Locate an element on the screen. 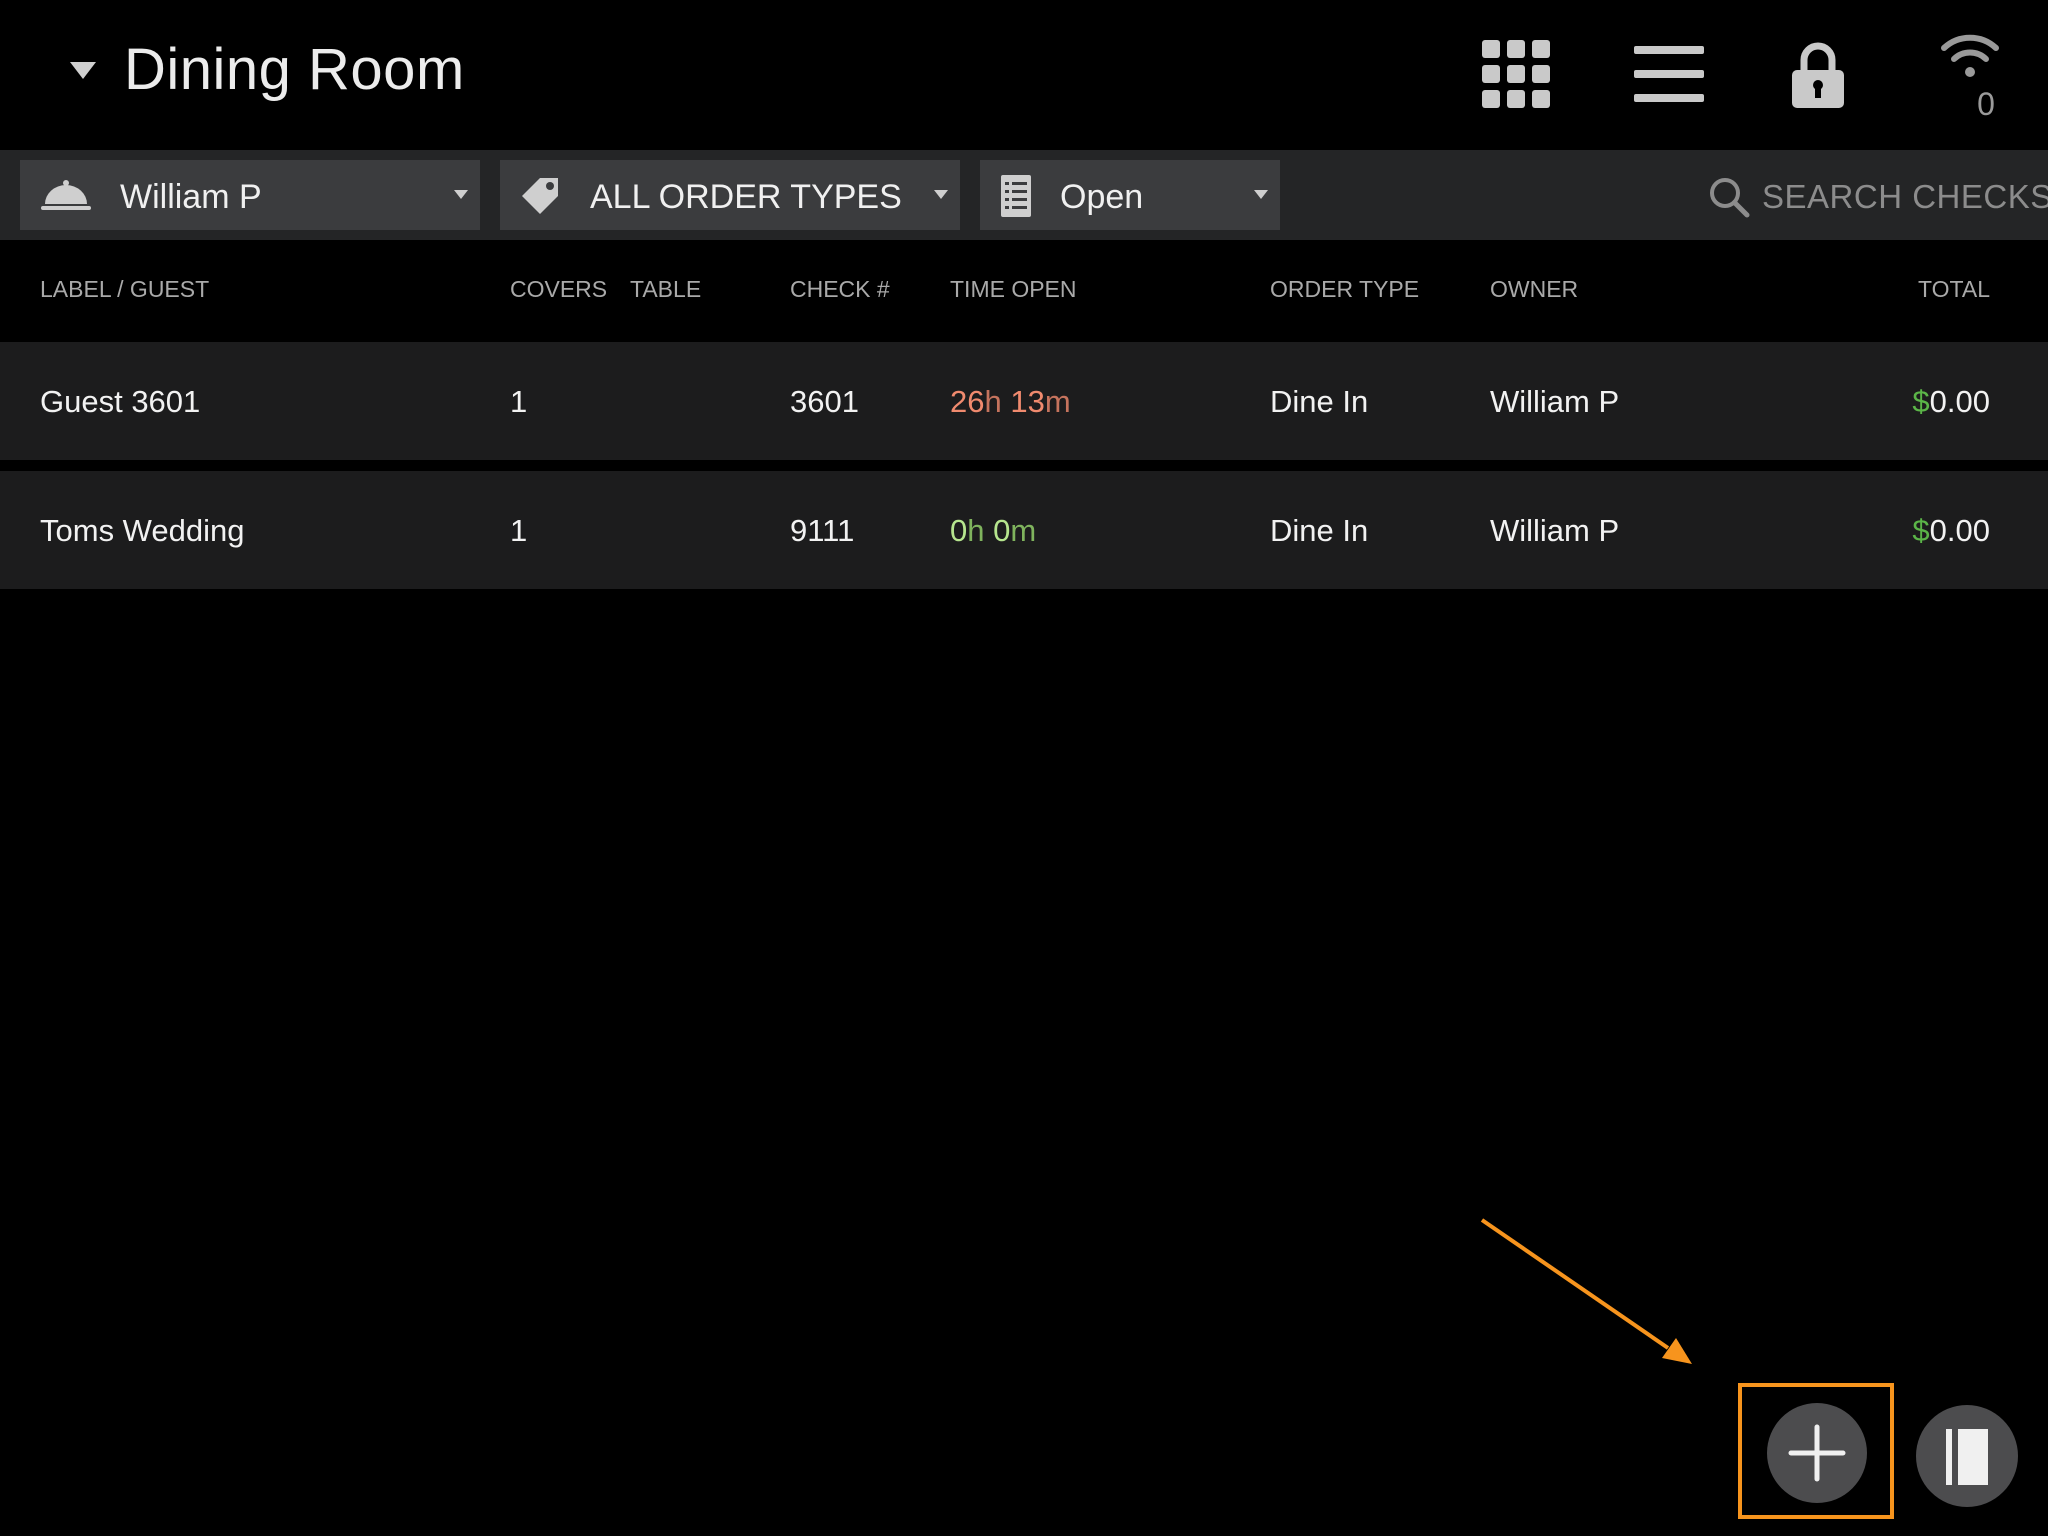 This screenshot has height=1536, width=2048. grid-icon is located at coordinates (1516, 74).